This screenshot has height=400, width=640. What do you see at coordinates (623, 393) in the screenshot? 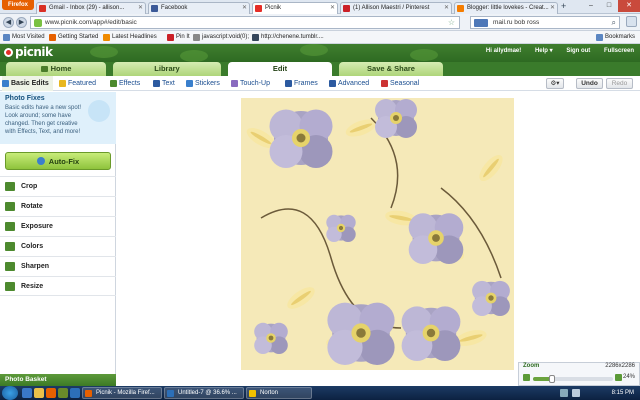
I see `taskbar-clock: 8:15 PM` at bounding box center [623, 393].